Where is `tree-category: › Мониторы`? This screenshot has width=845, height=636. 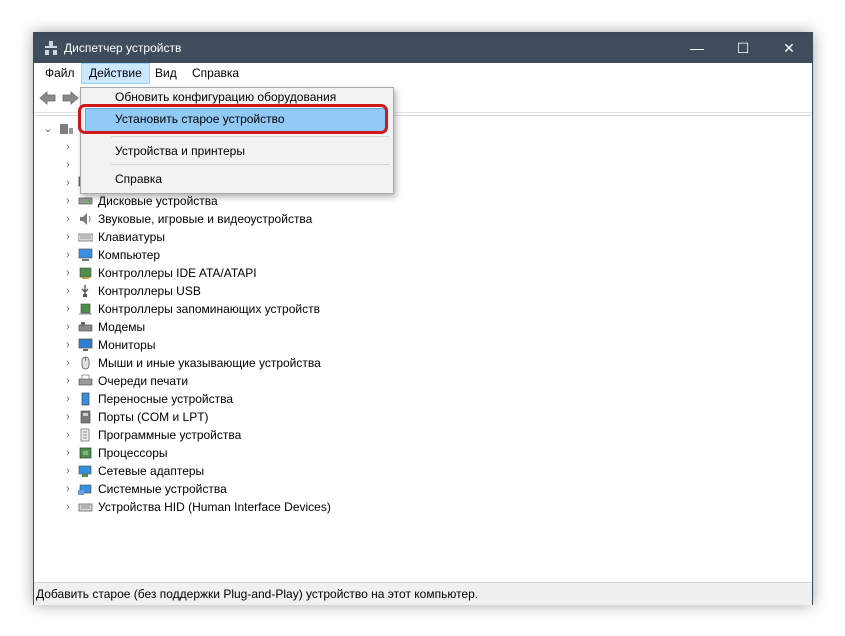
tree-category: › Мониторы is located at coordinates (385, 345).